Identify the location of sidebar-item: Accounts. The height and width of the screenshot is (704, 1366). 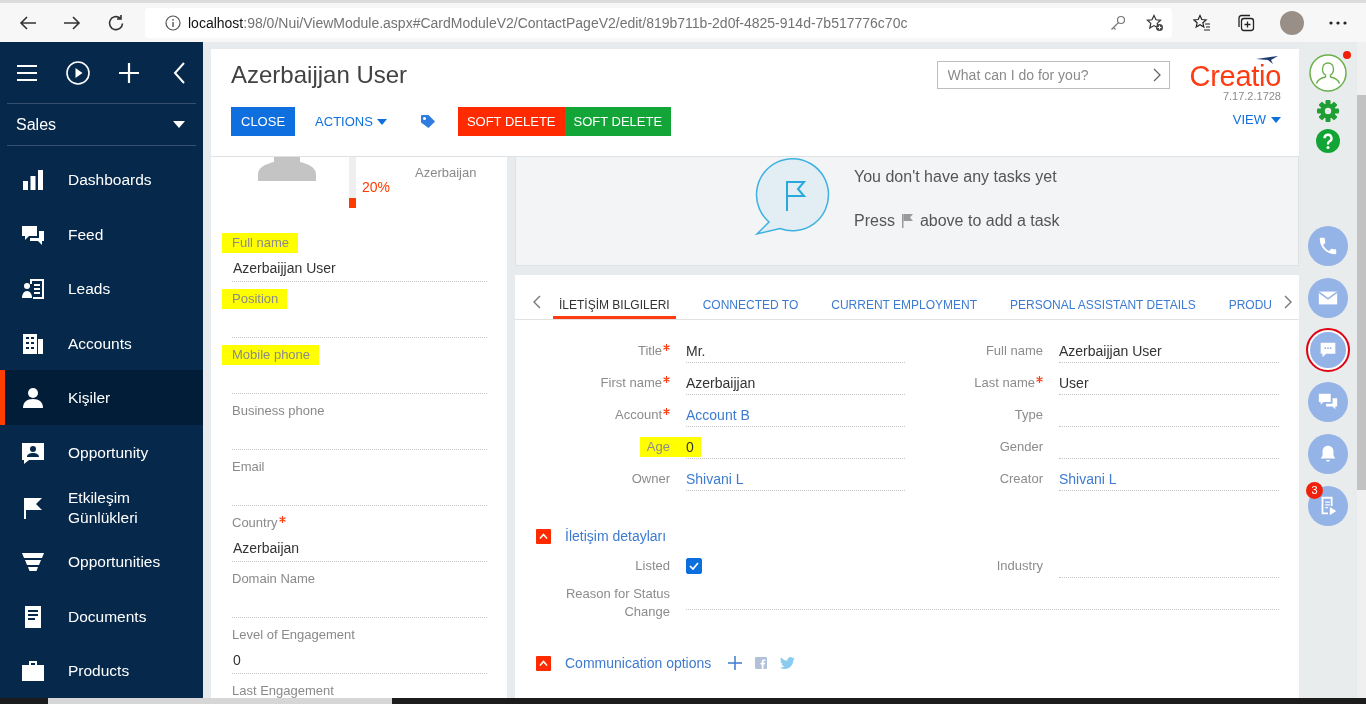
(101, 343).